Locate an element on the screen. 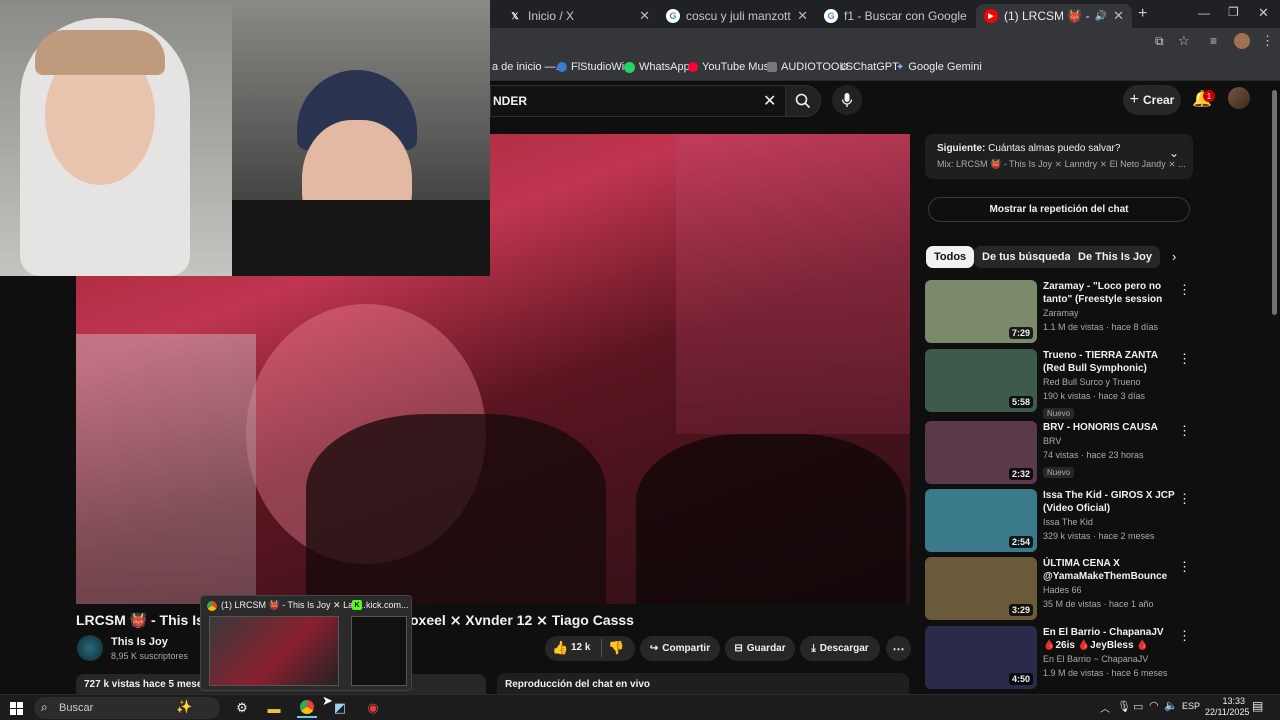  channel-name: Zaramay is located at coordinates (1110, 313).